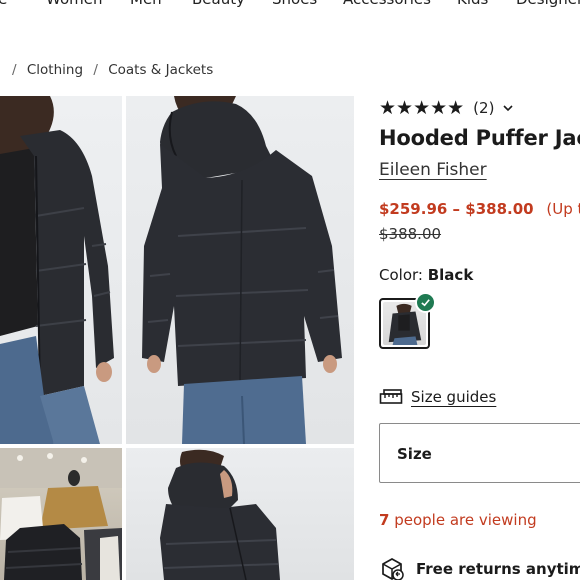 This screenshot has height=580, width=580. What do you see at coordinates (484, 108) in the screenshot?
I see `review-count: (2)` at bounding box center [484, 108].